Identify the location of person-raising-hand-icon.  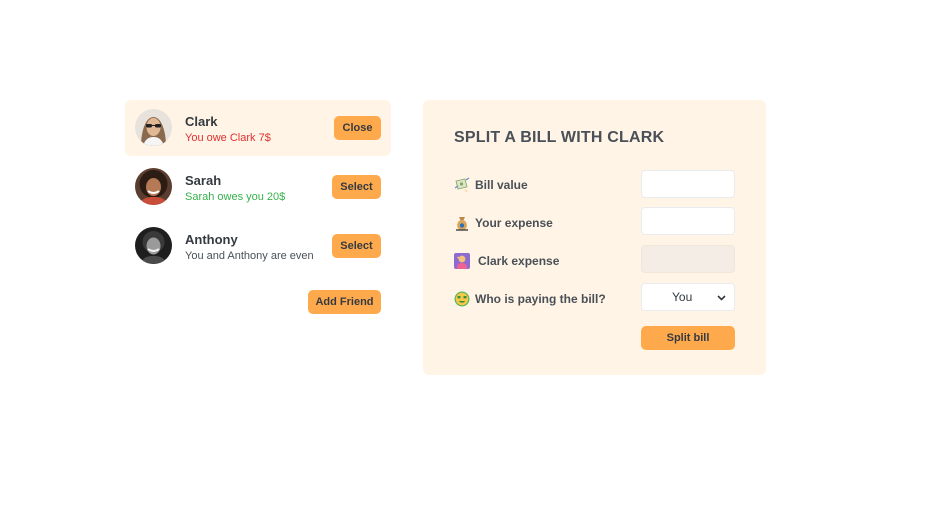
(462, 261).